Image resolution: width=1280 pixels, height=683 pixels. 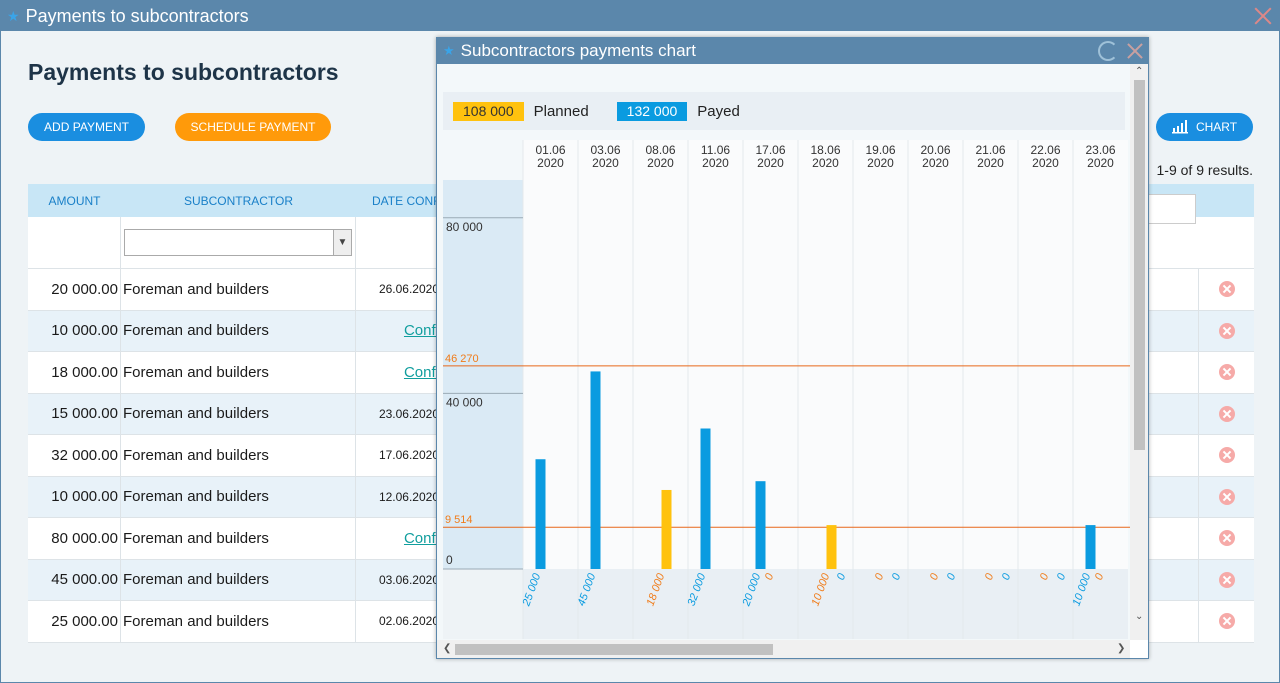 I want to click on date-cell: 02.06.2020, so click(x=408, y=621).